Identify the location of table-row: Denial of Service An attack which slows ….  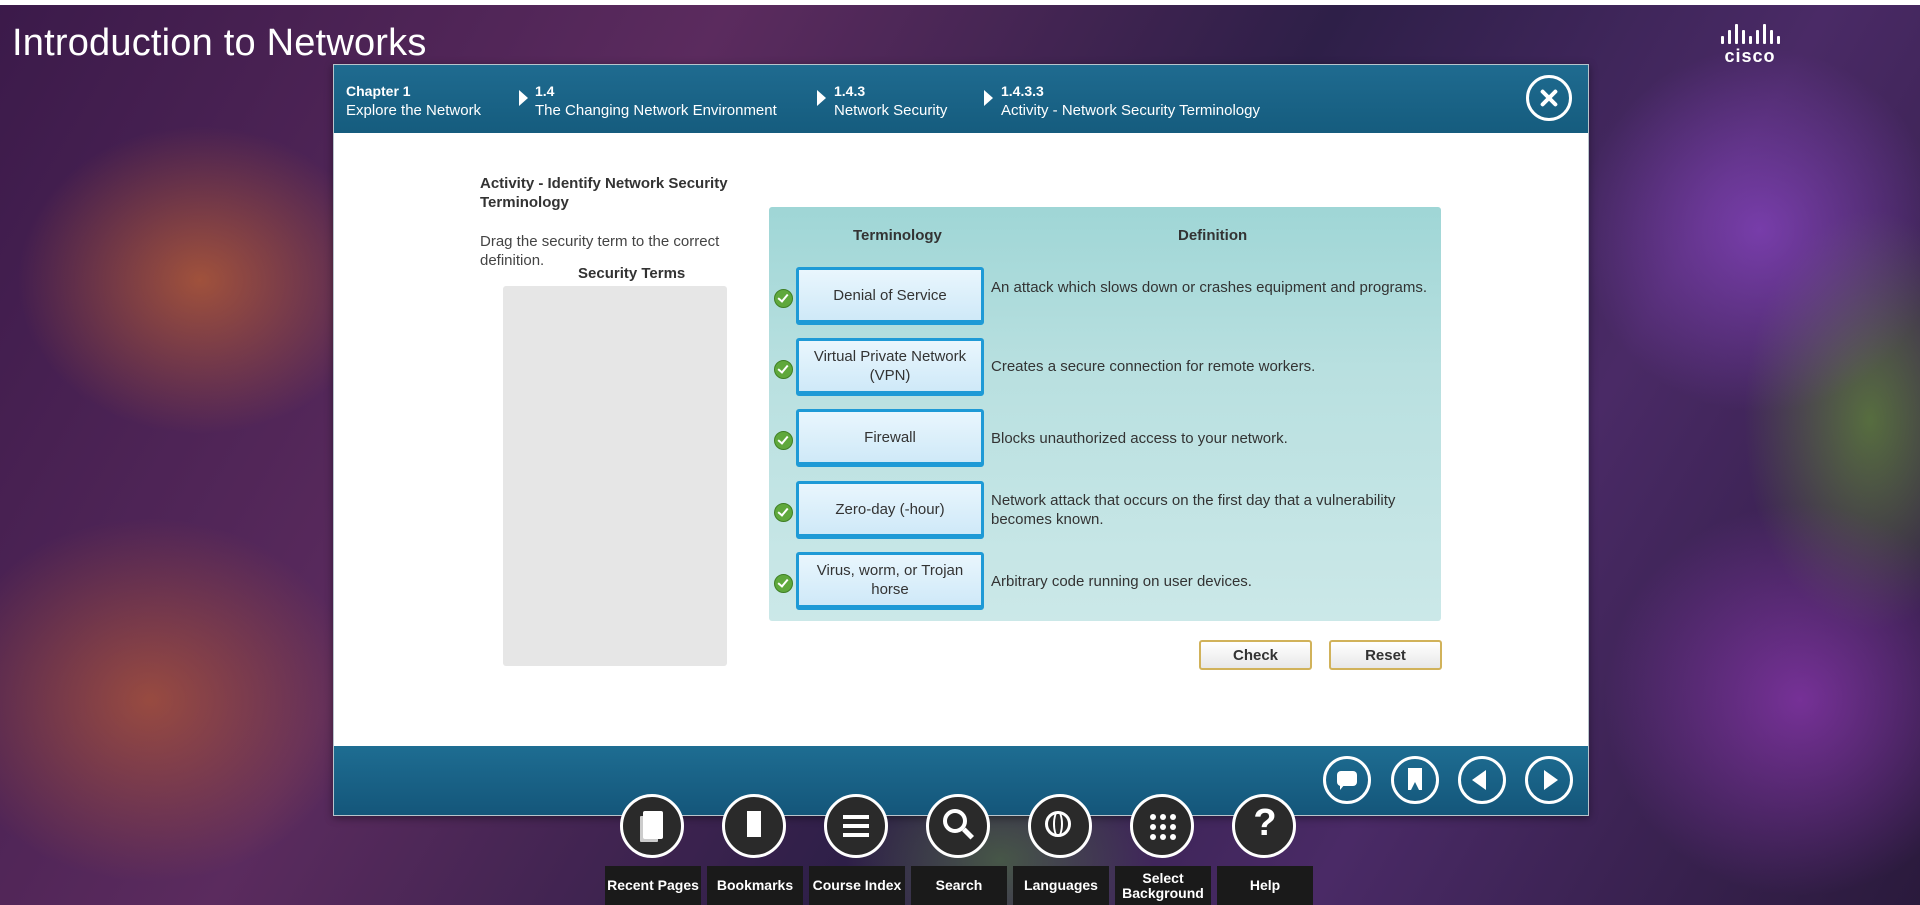
(1105, 297).